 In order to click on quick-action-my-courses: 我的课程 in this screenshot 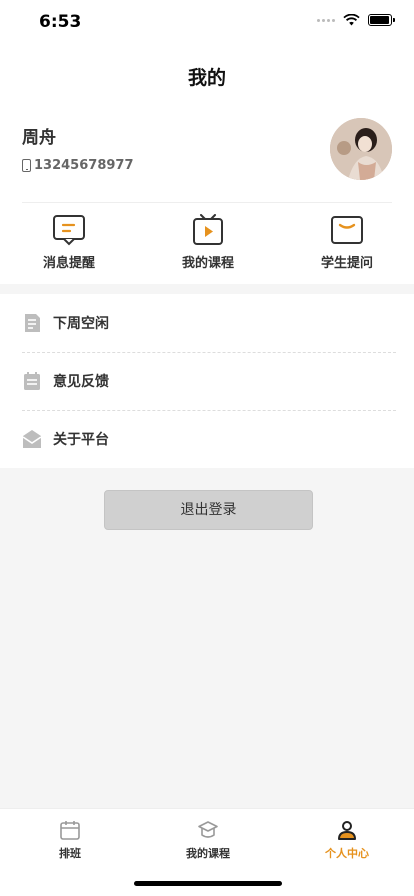, I will do `click(208, 242)`.